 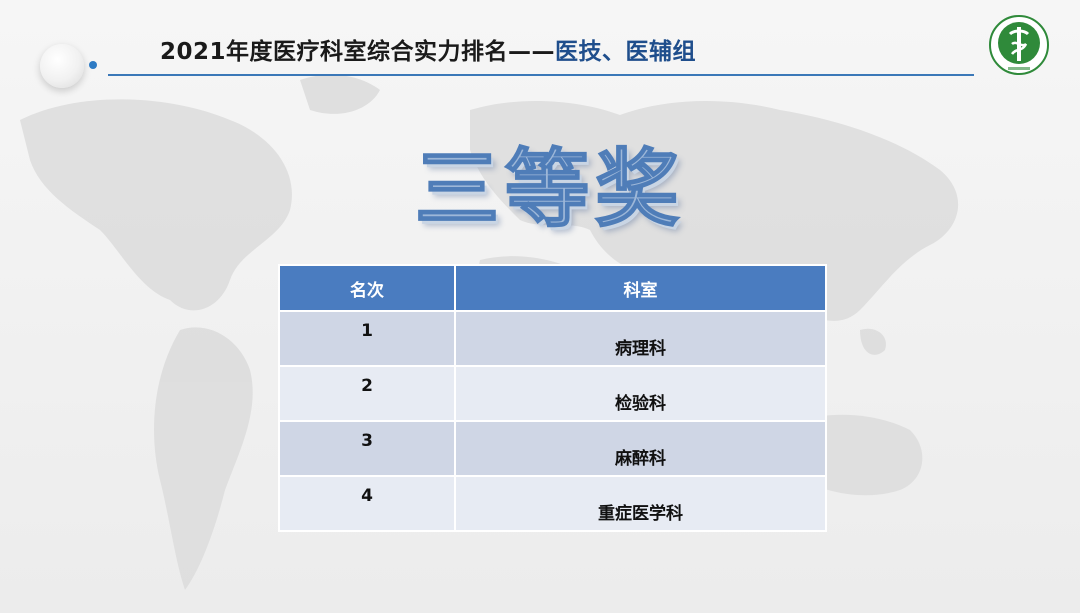 What do you see at coordinates (626, 52) in the screenshot?
I see `title-sub: 医技、医辅组` at bounding box center [626, 52].